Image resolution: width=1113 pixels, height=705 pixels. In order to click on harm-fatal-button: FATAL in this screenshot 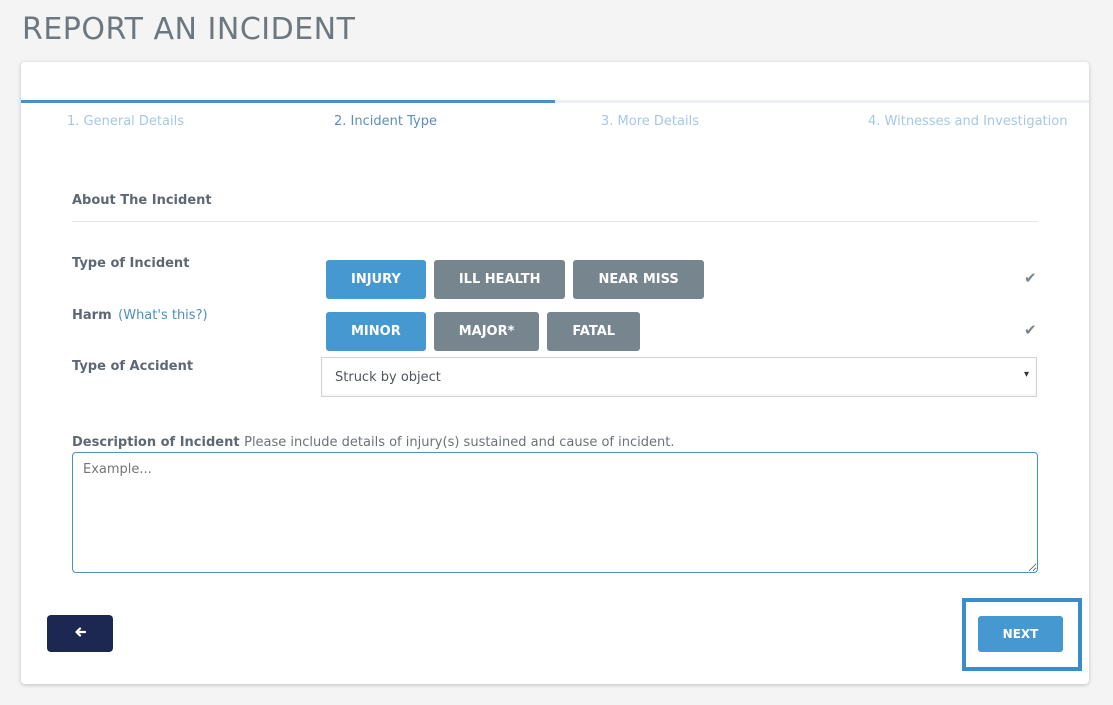, I will do `click(594, 331)`.